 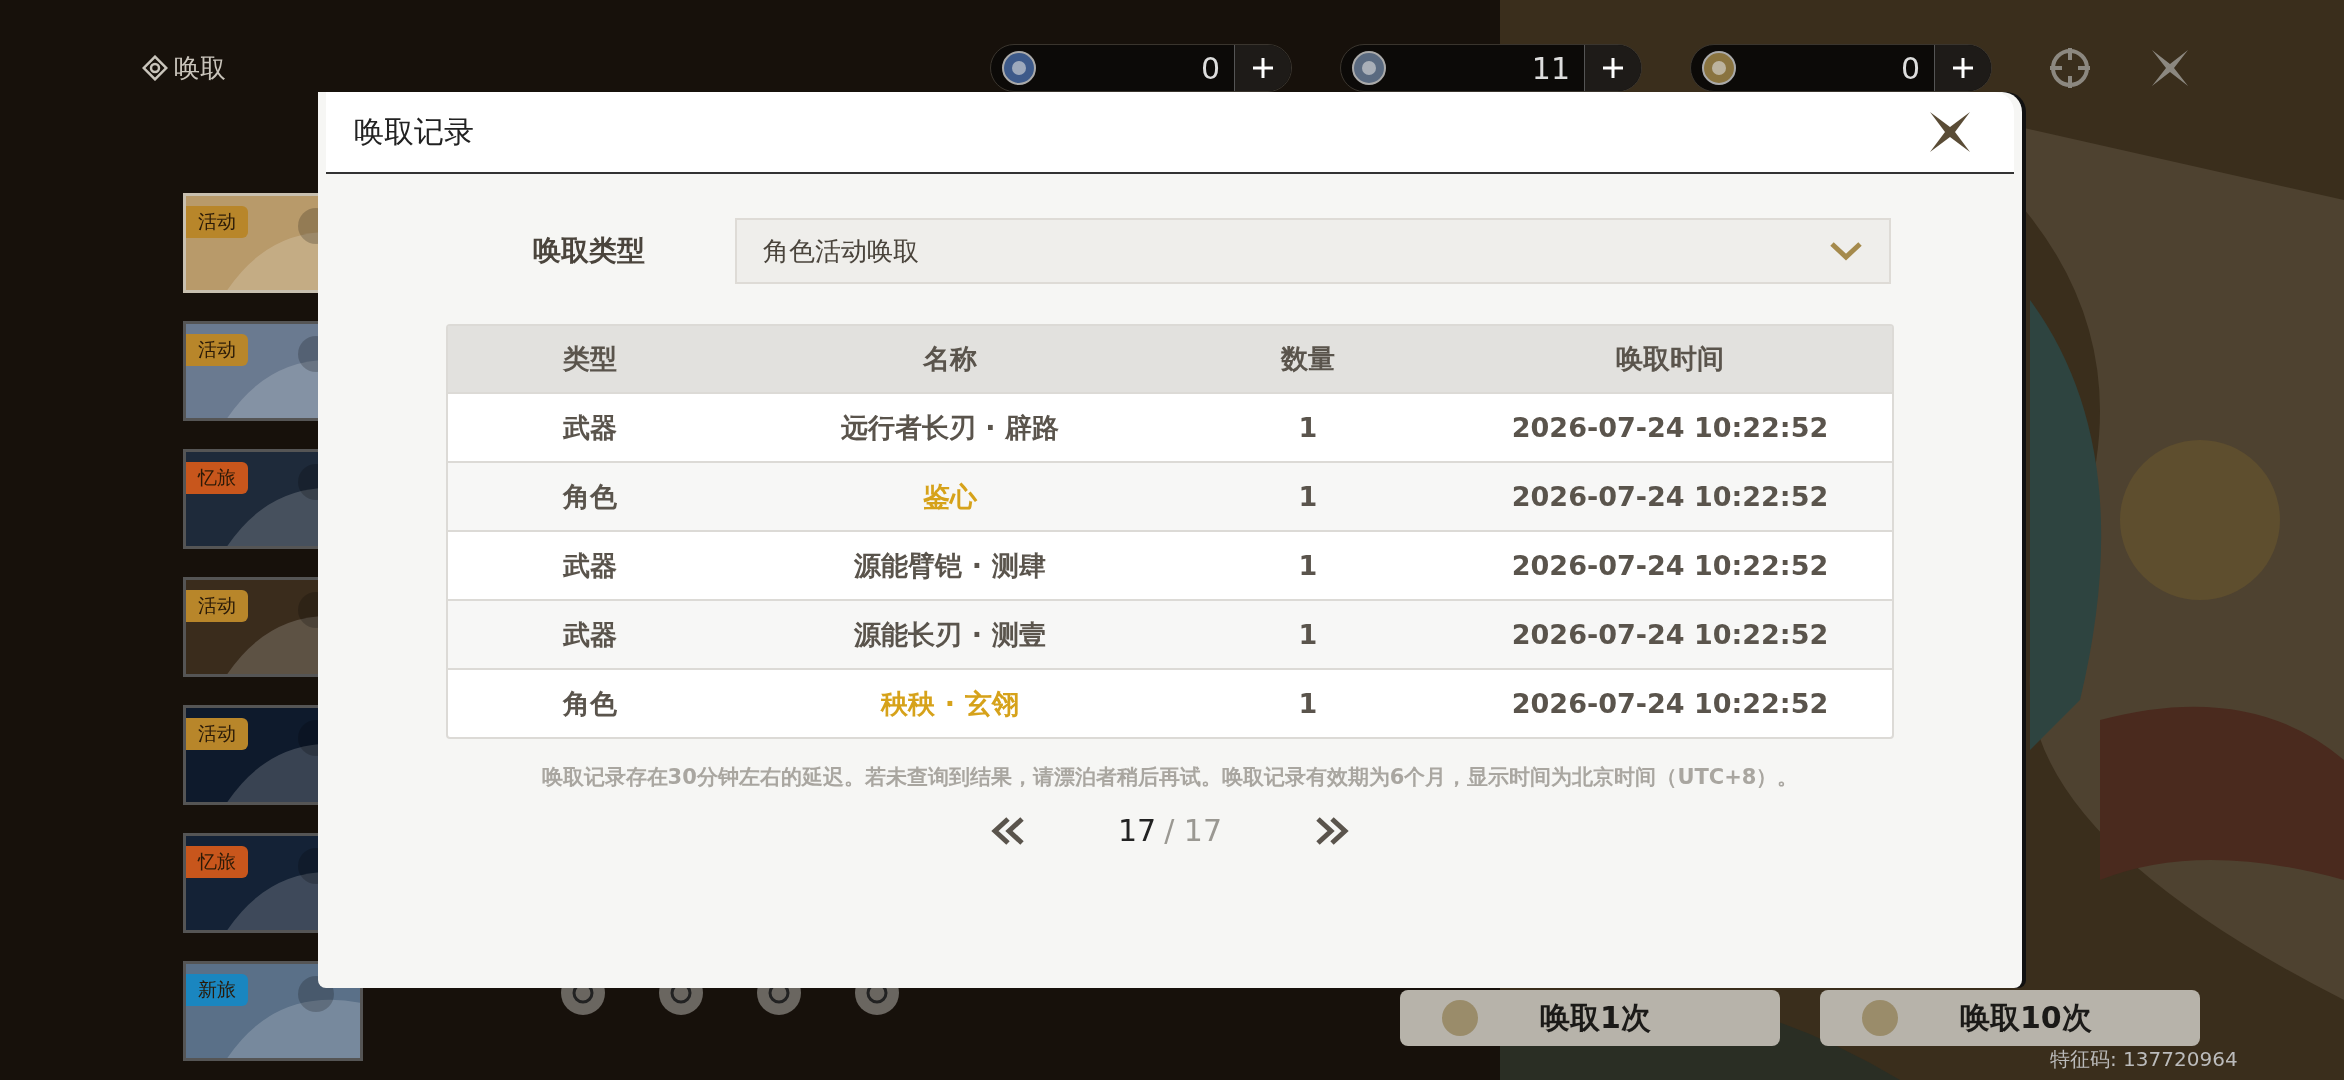 What do you see at coordinates (950, 359) in the screenshot?
I see `column-header: 名称` at bounding box center [950, 359].